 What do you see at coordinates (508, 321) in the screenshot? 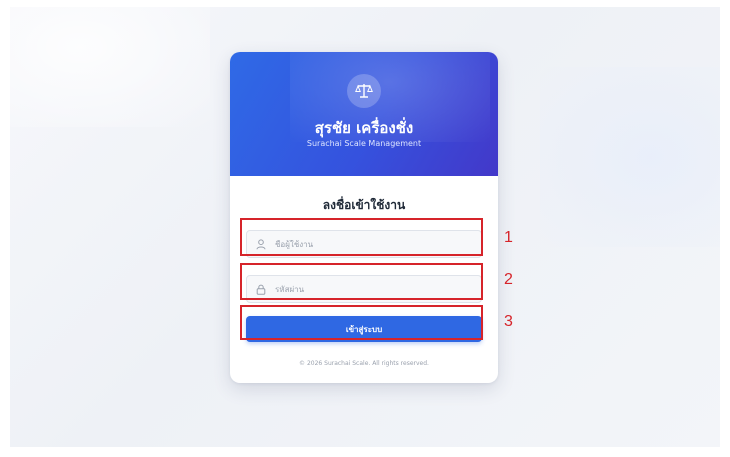
I see `annotation-label-3: 3` at bounding box center [508, 321].